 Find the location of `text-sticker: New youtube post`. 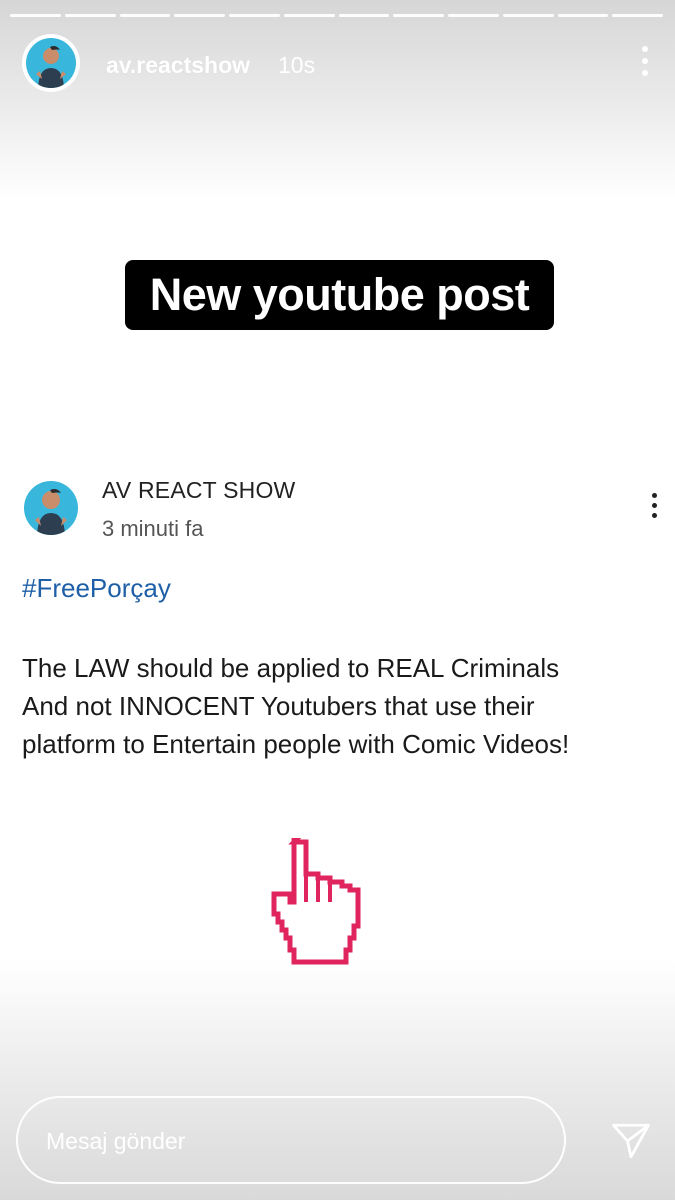

text-sticker: New youtube post is located at coordinates (339, 295).